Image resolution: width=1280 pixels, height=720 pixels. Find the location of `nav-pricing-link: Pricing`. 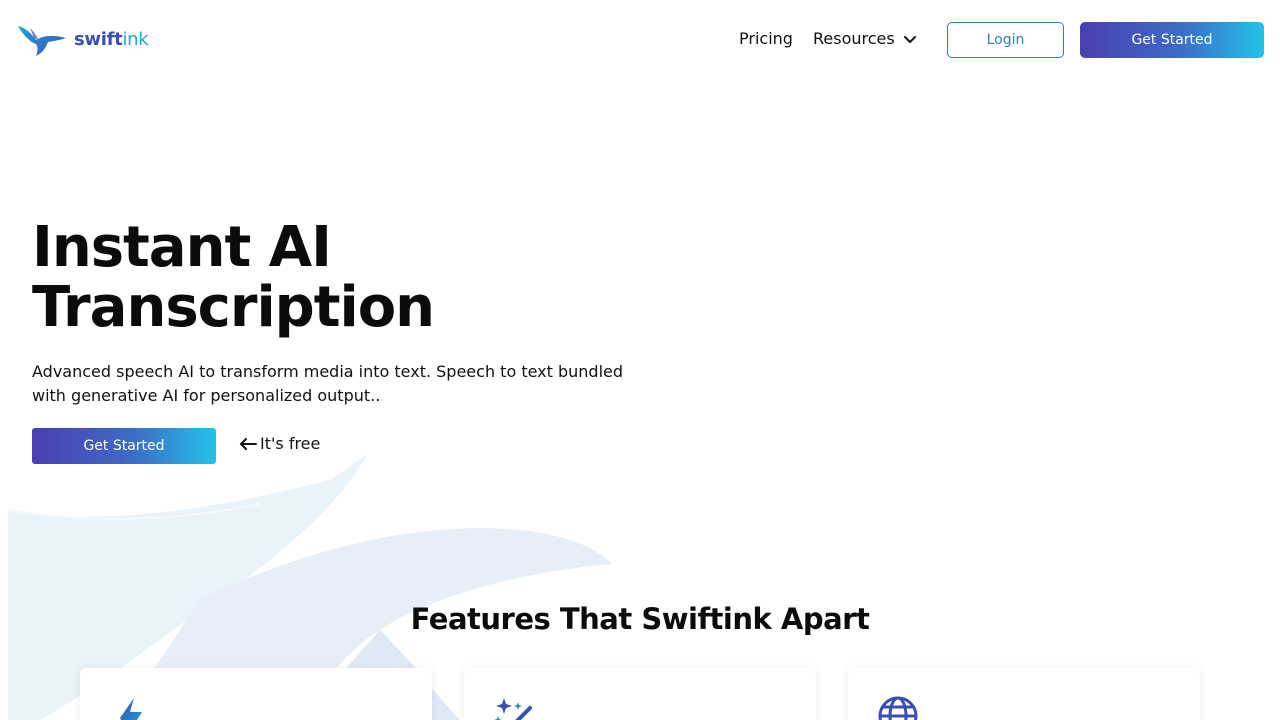

nav-pricing-link: Pricing is located at coordinates (766, 38).